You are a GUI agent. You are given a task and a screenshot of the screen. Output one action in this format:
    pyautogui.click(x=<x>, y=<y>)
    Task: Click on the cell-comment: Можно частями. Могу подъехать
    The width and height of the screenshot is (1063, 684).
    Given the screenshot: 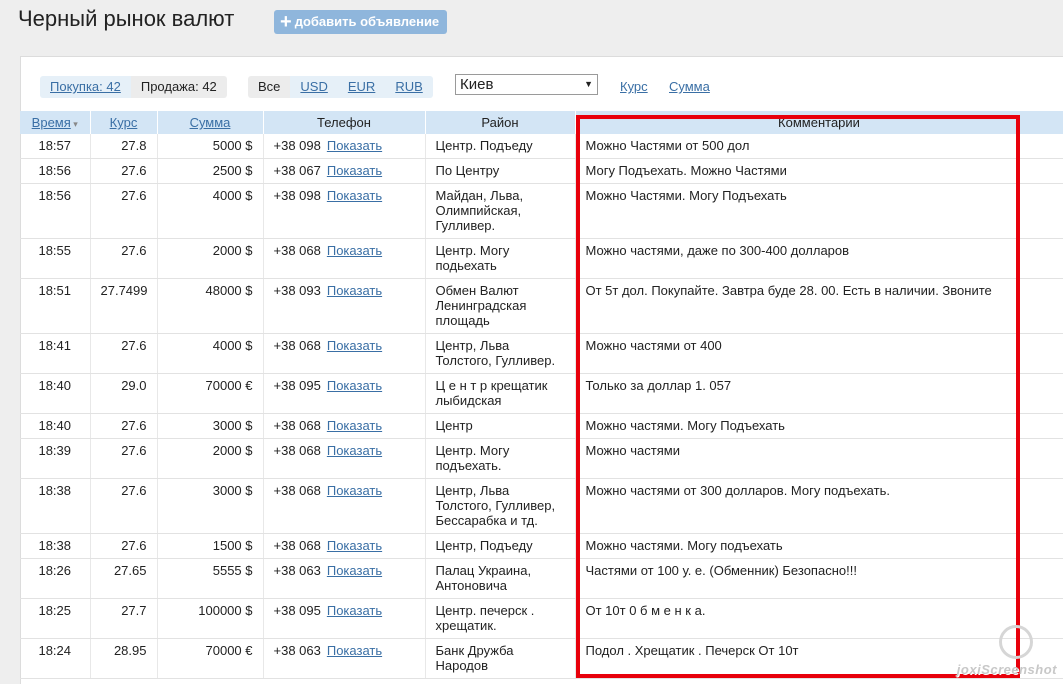 What is the action you would take?
    pyautogui.click(x=819, y=546)
    